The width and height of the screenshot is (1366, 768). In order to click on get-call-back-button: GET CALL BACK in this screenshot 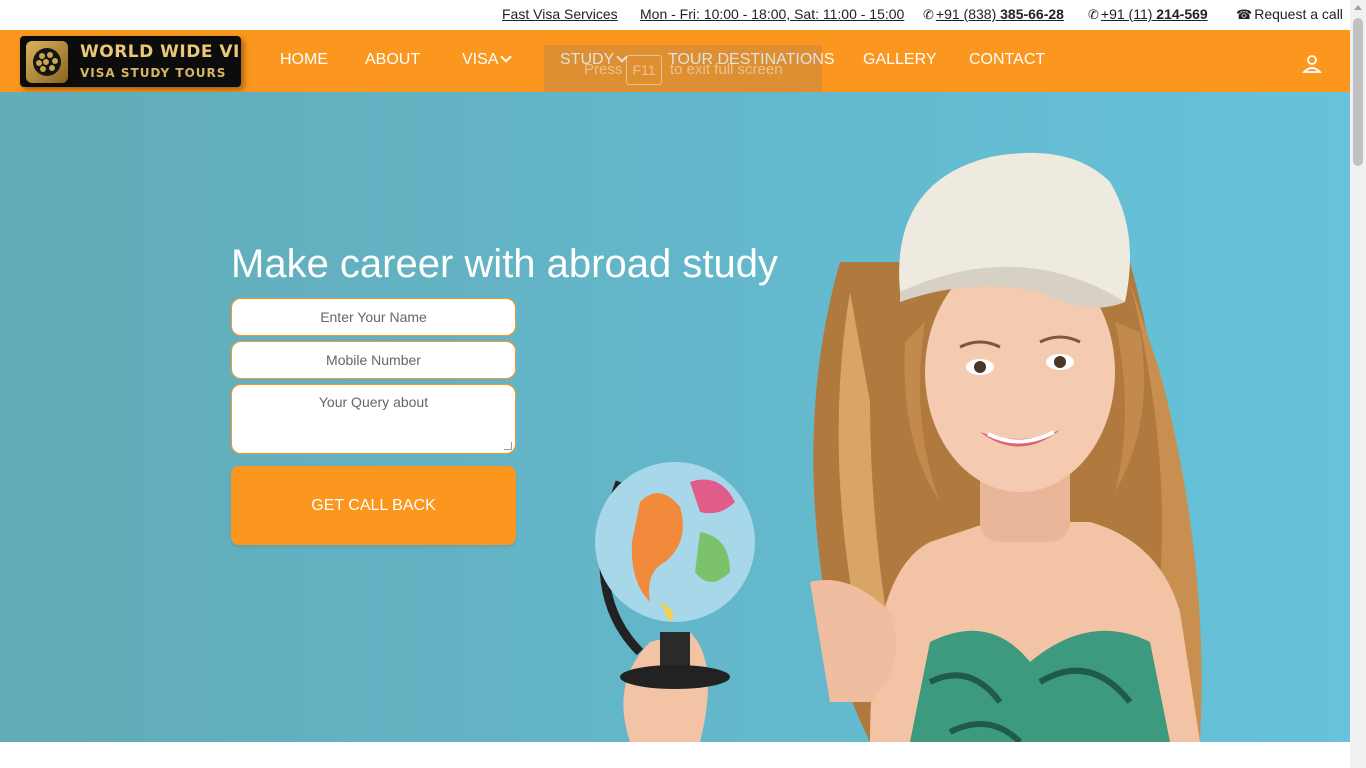, I will do `click(373, 505)`.